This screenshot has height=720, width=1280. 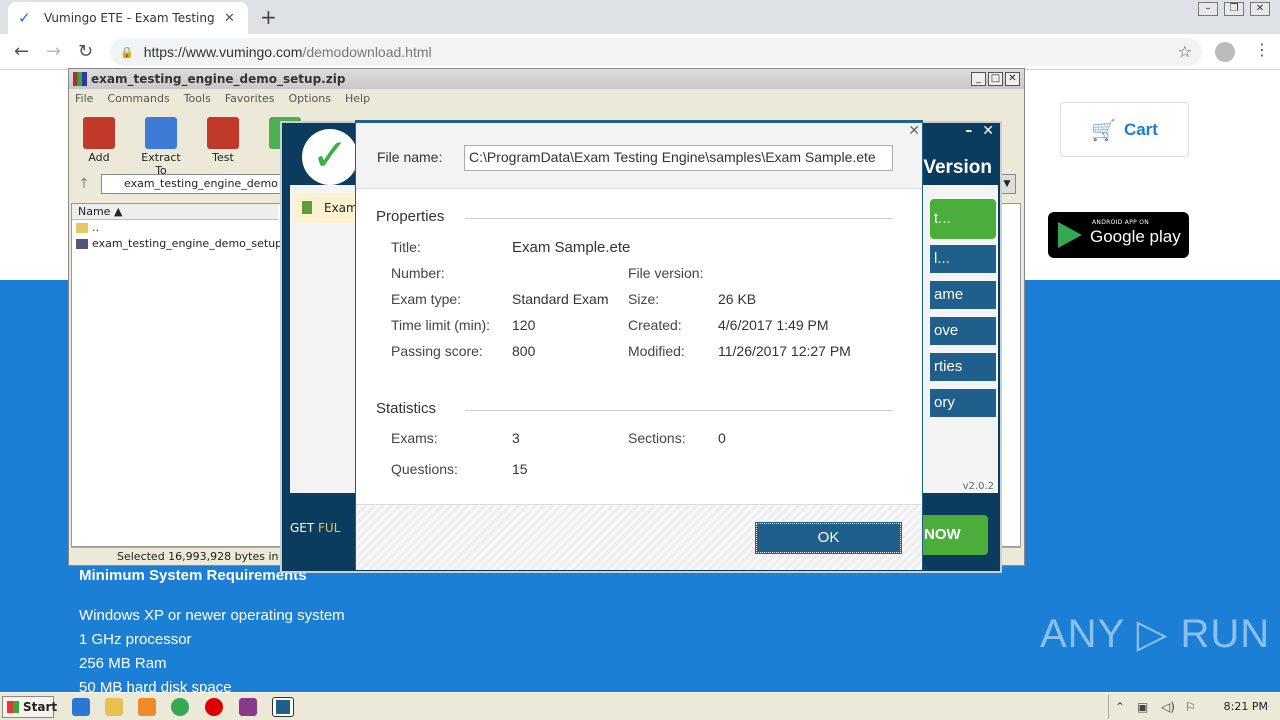 I want to click on lock-icon: 🔒, so click(x=127, y=52).